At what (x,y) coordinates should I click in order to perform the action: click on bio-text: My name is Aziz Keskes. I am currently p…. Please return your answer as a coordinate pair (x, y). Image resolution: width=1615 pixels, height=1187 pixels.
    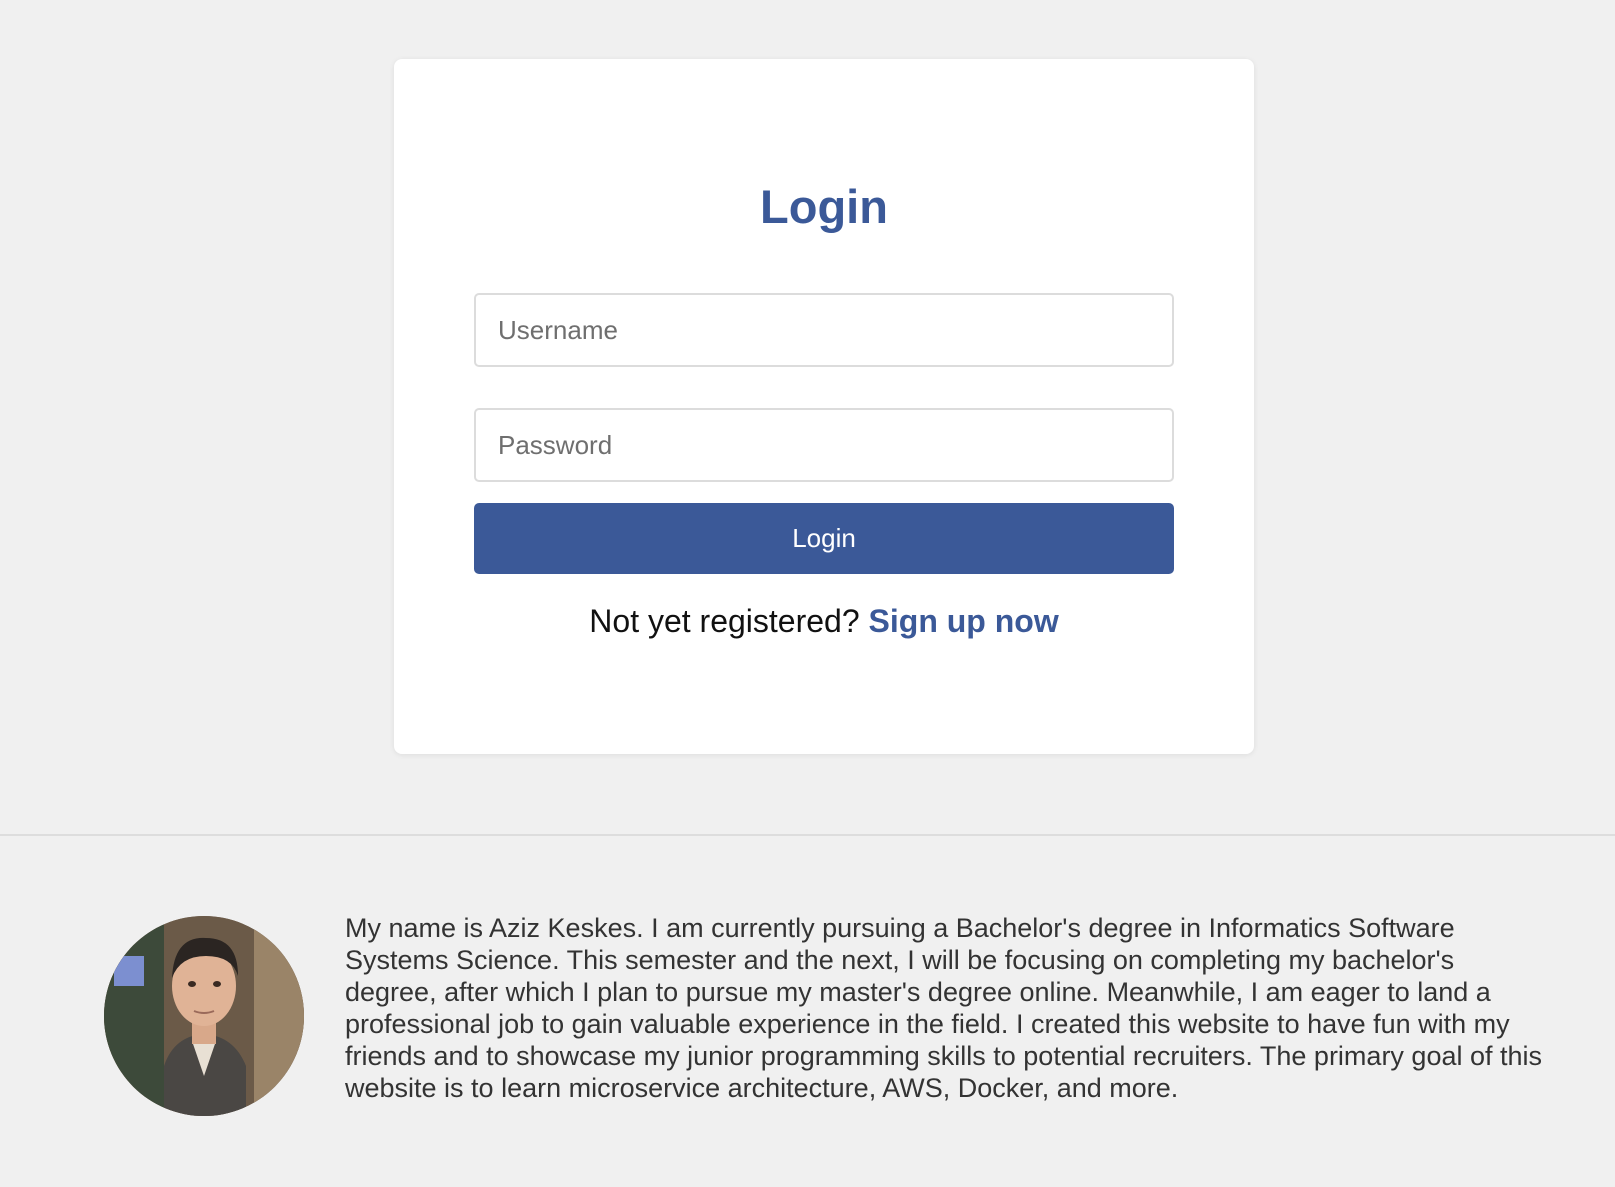
    Looking at the image, I should click on (944, 1008).